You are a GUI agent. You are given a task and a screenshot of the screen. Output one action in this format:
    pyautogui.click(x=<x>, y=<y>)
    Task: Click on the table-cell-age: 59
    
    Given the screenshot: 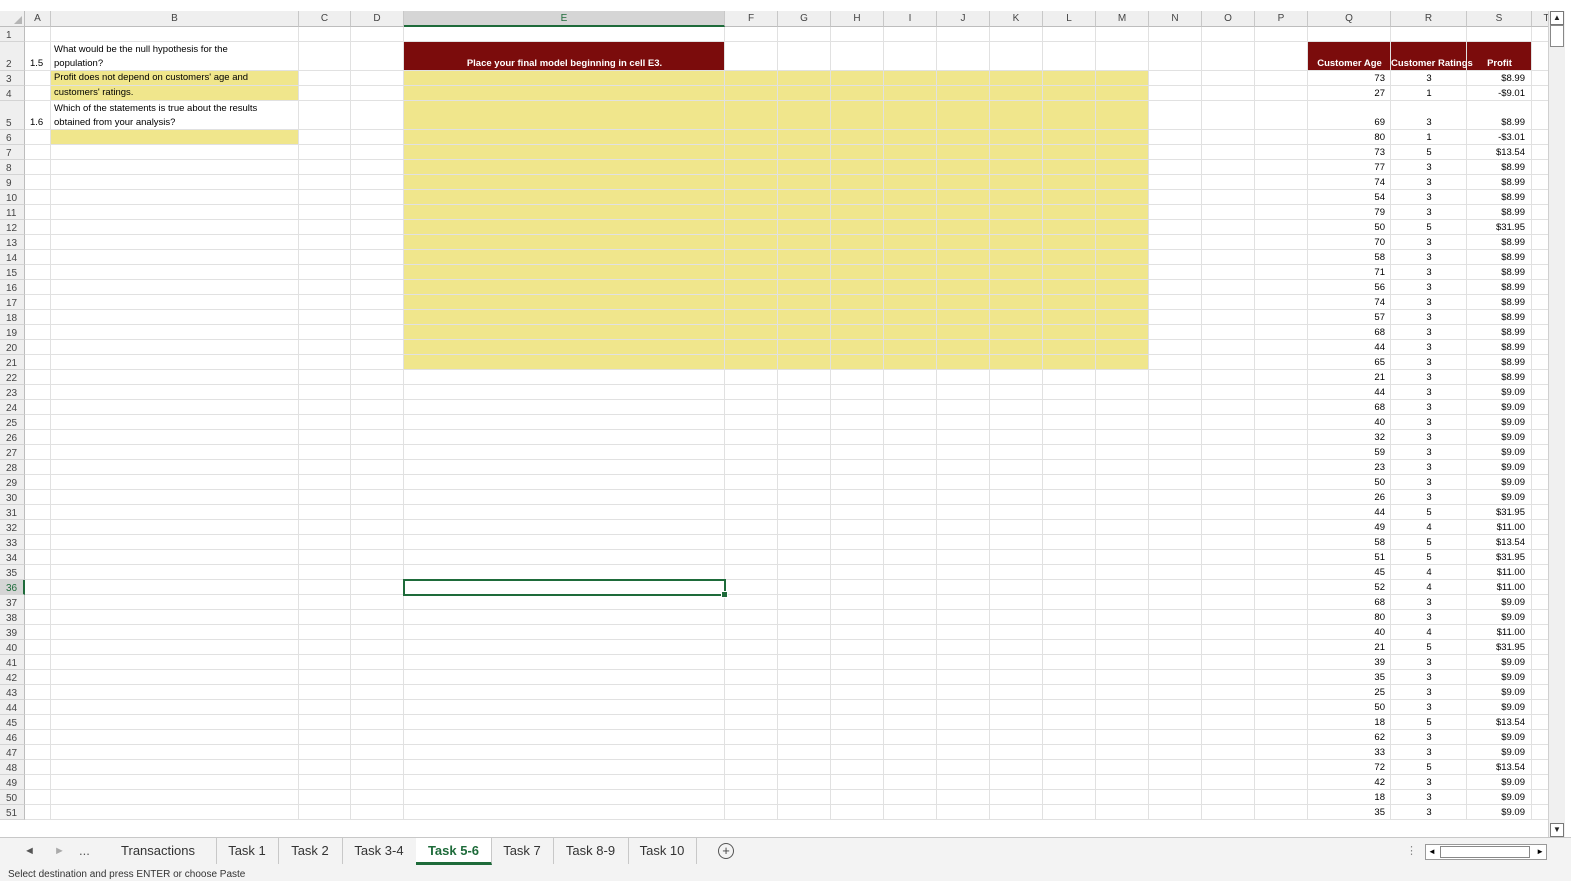 What is the action you would take?
    pyautogui.click(x=1346, y=453)
    